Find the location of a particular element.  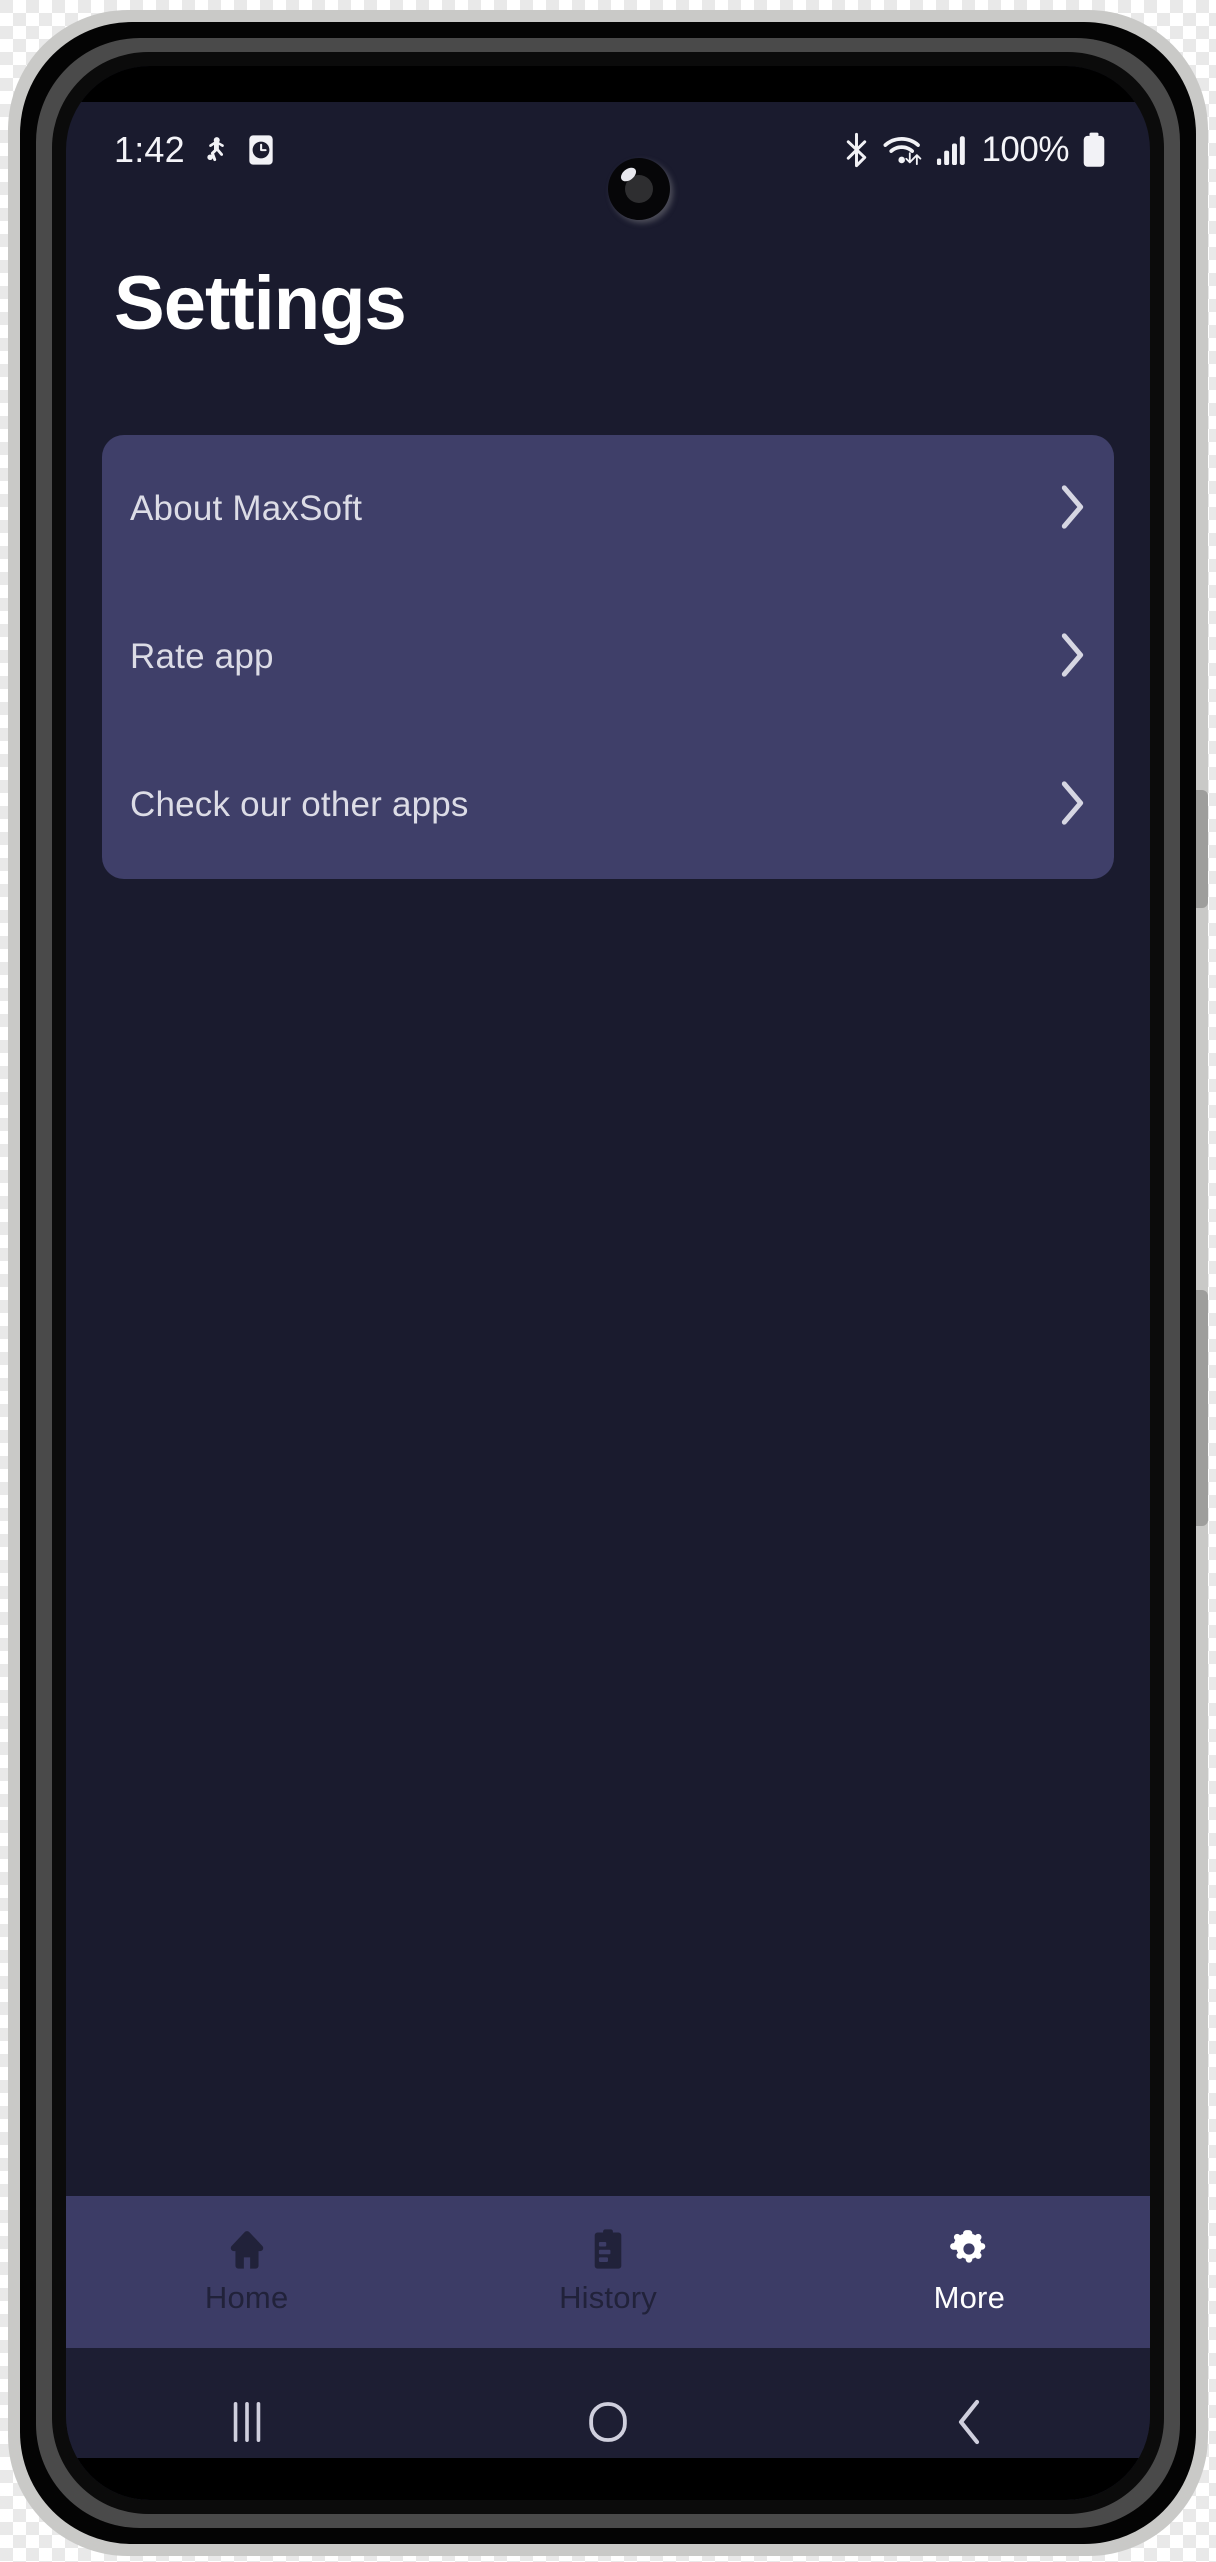

status-bar: 1:42 100% is located at coordinates (608, 150).